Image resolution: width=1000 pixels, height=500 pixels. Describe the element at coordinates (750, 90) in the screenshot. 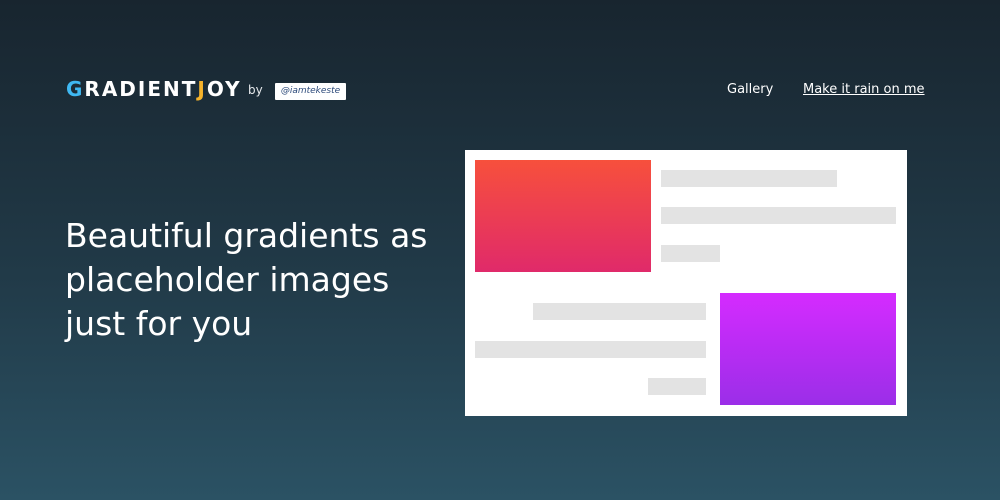

I see `nav-gallery-link: Gallery` at that location.